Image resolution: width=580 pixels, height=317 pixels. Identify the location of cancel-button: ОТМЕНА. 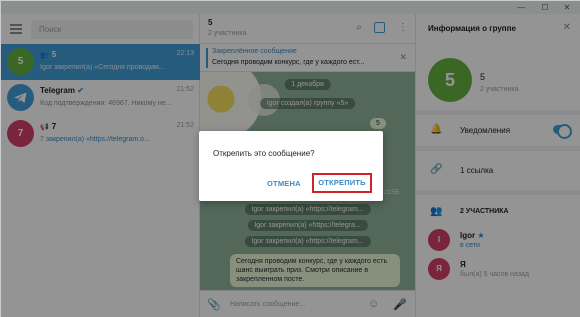
(284, 183).